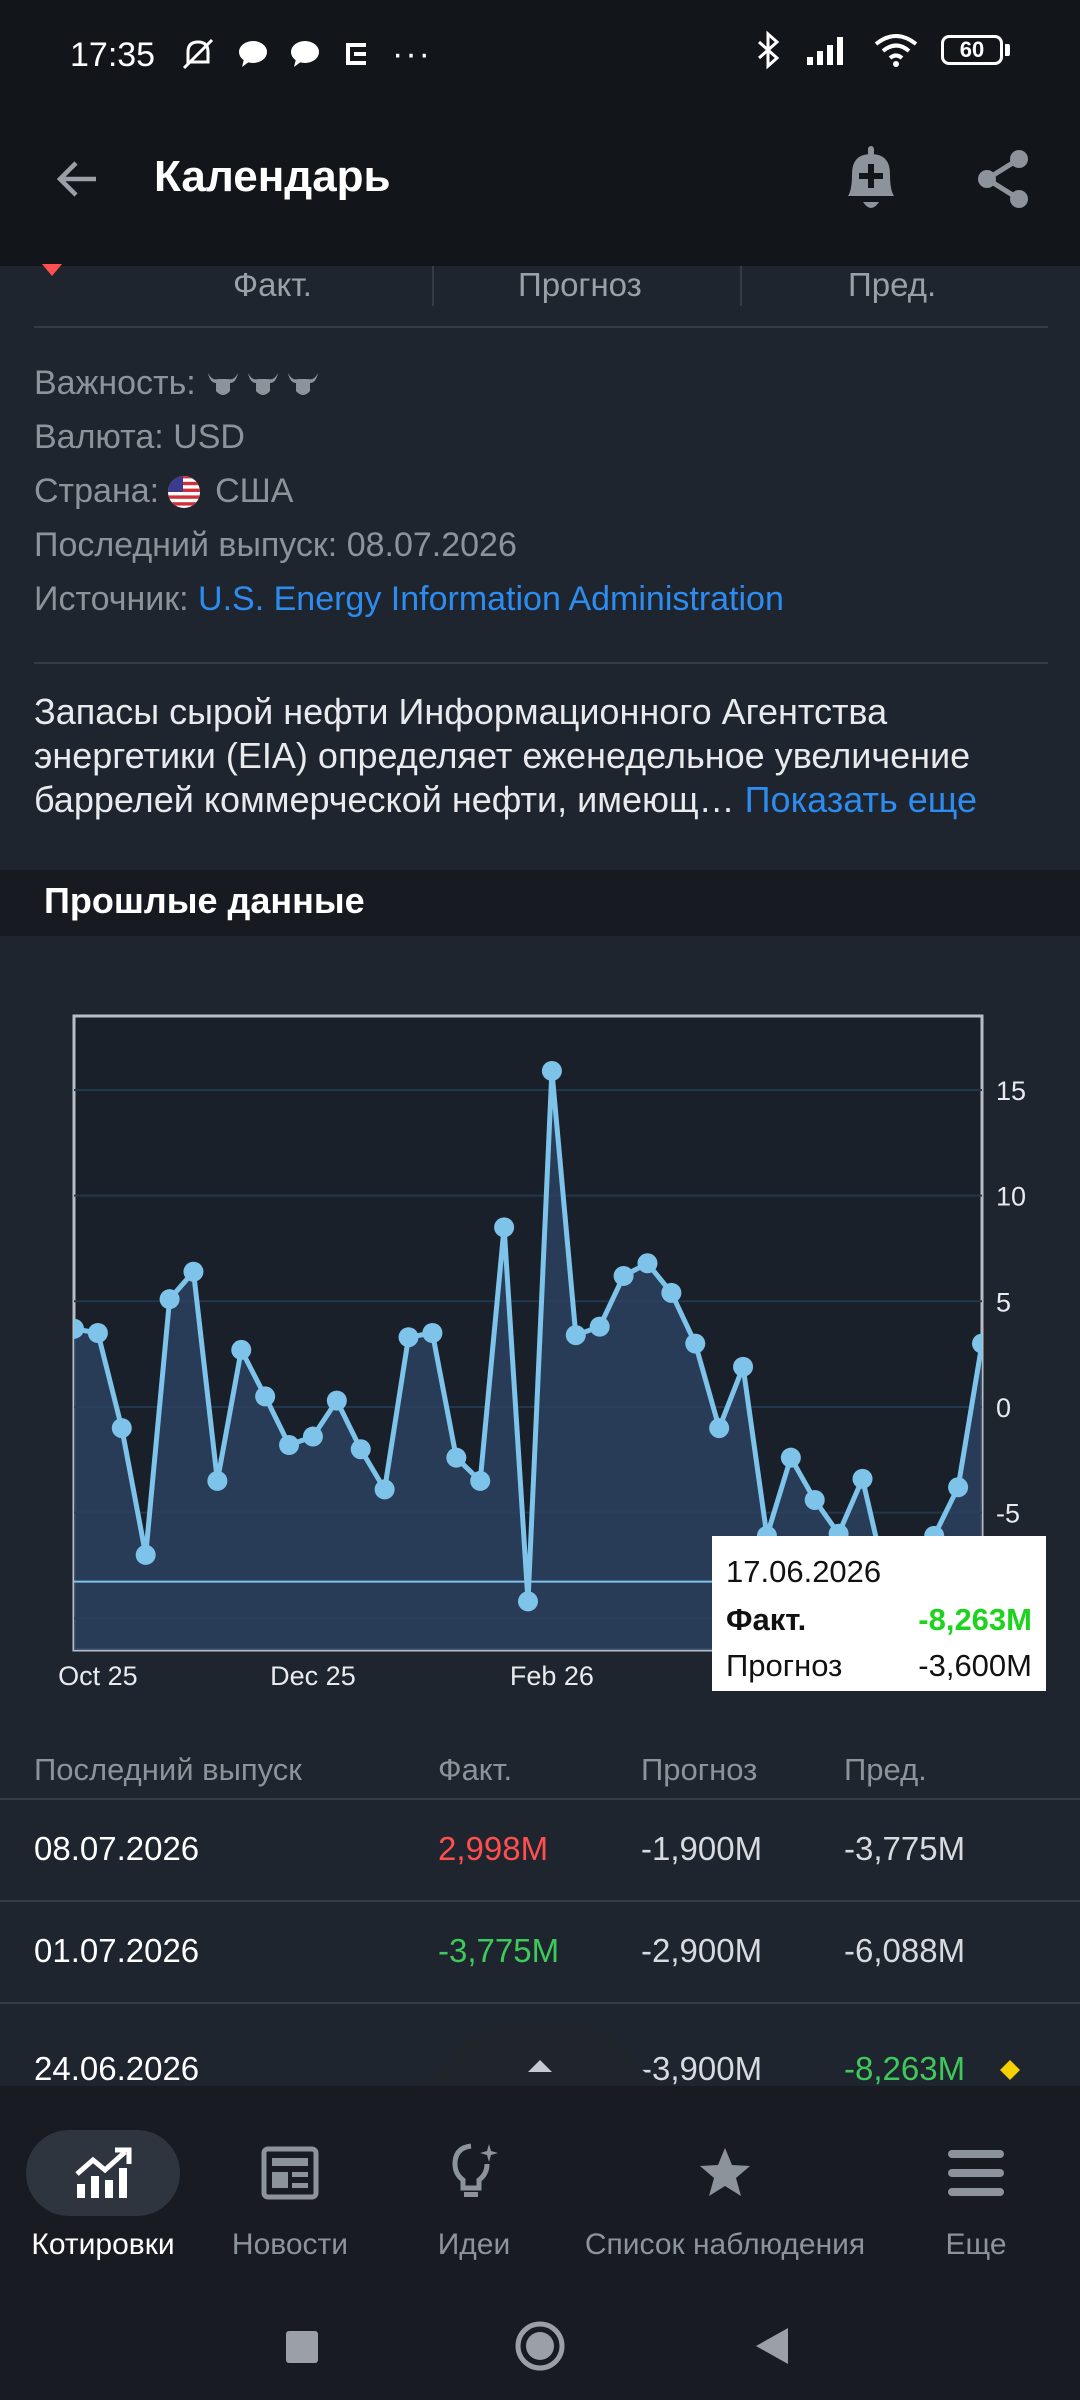 The height and width of the screenshot is (2400, 1080). Describe the element at coordinates (52, 270) in the screenshot. I see `triangle-down-icon` at that location.